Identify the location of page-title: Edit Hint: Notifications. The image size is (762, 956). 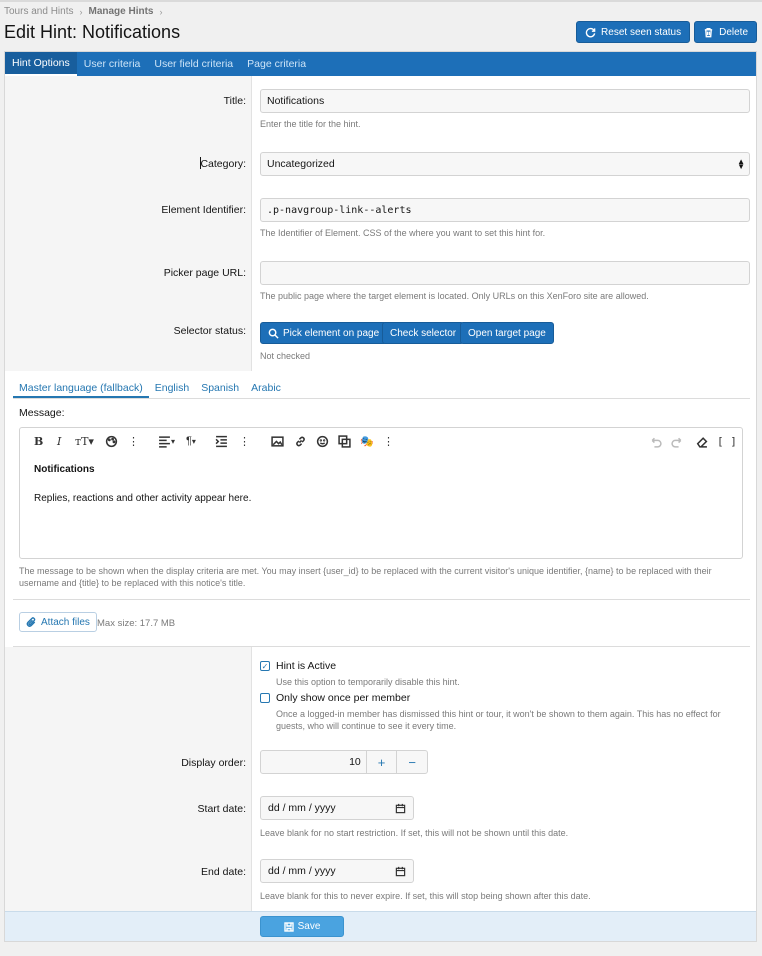
(92, 32).